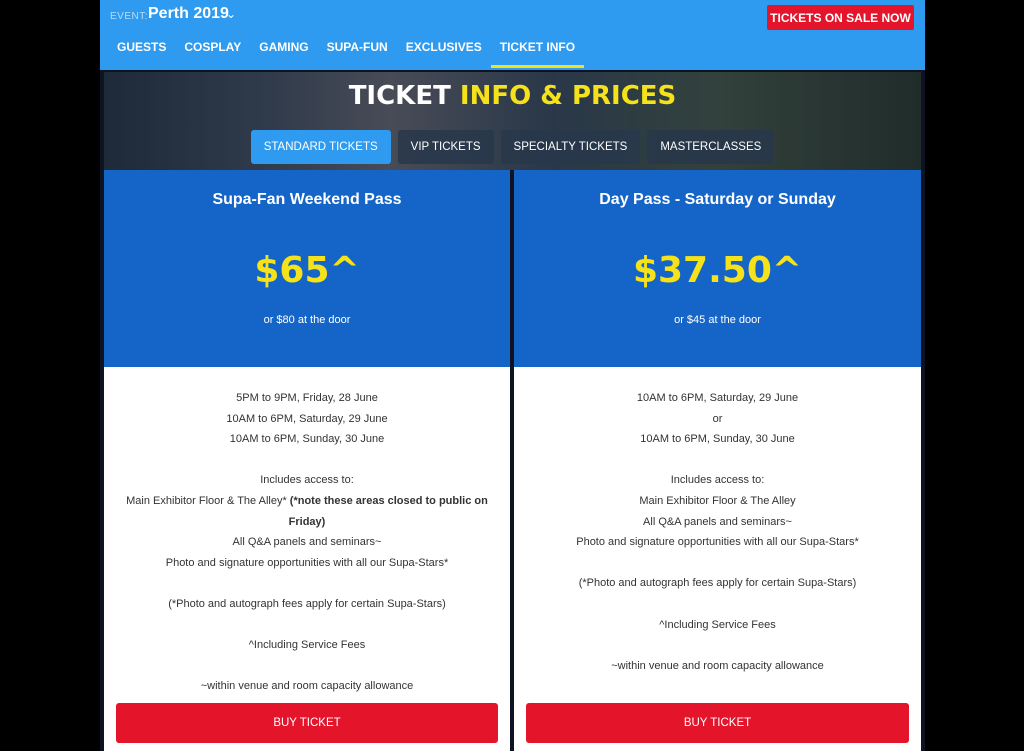 This screenshot has height=751, width=1024. What do you see at coordinates (307, 398) in the screenshot?
I see `detail-line: 5PM to 9PM, Friday, 28 June` at bounding box center [307, 398].